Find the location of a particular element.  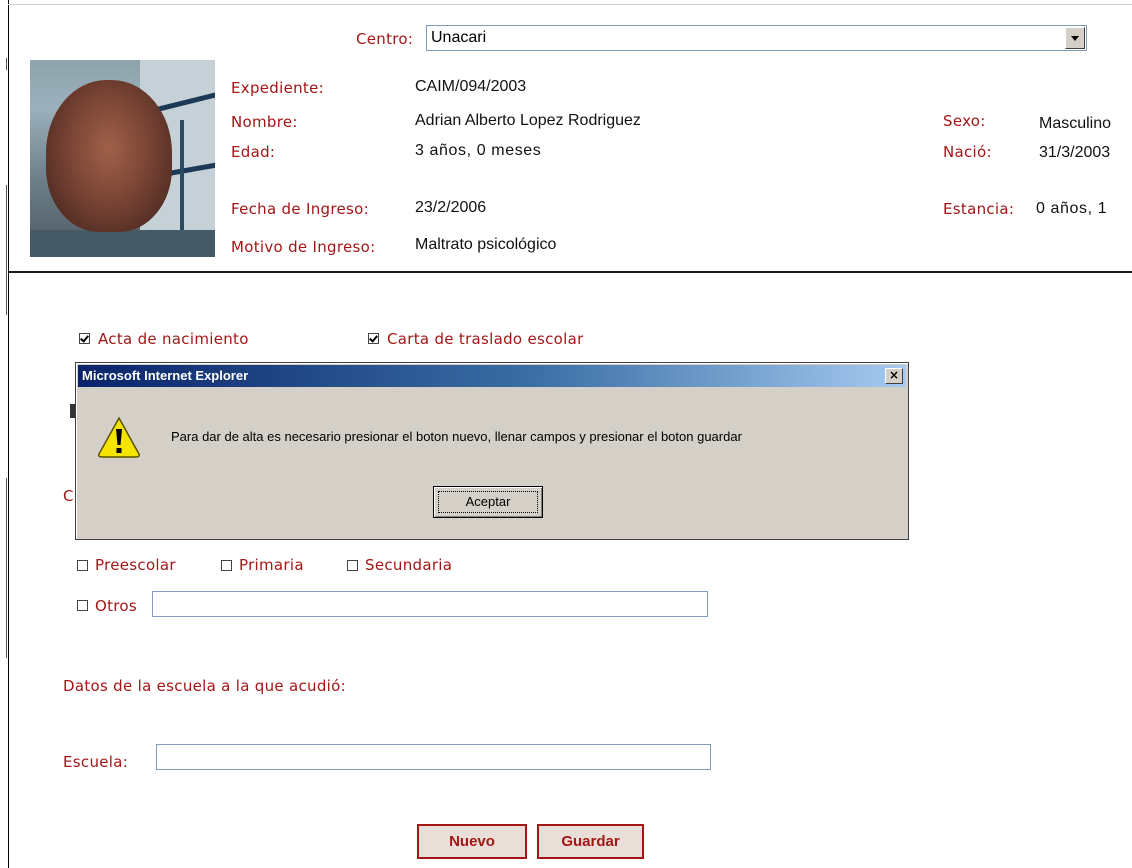

preescolar-checkbox is located at coordinates (82, 565).